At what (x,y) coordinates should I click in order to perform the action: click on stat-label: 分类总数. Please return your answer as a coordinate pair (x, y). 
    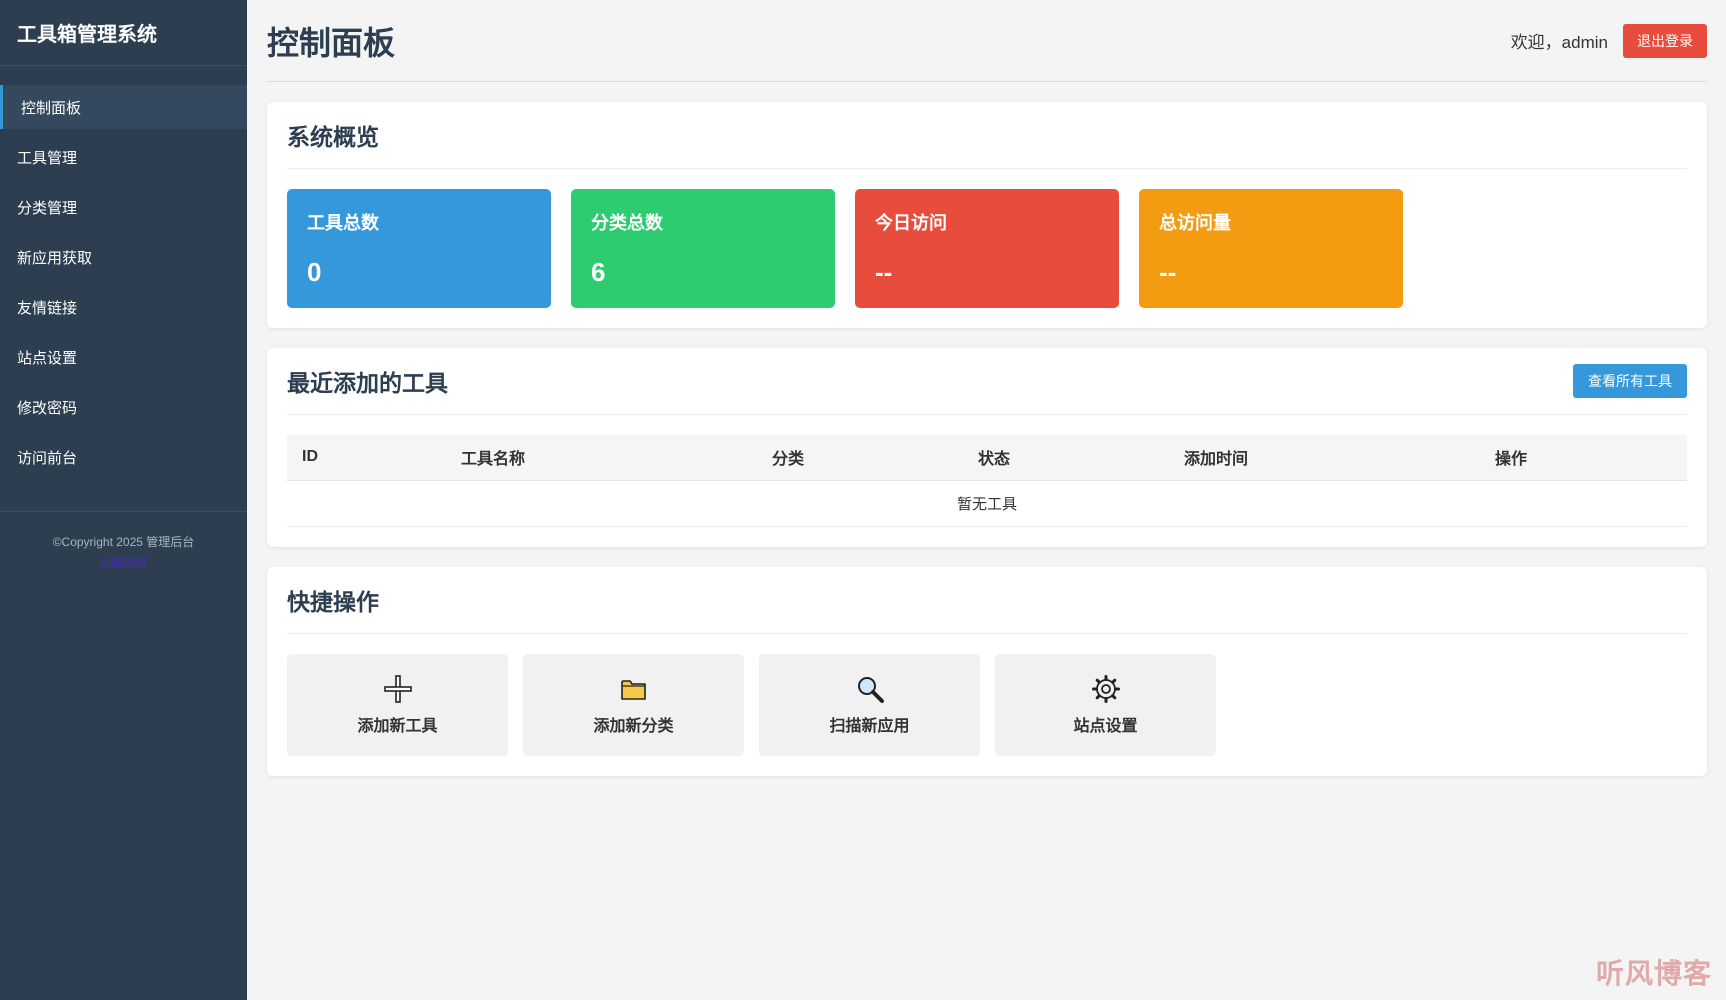
    Looking at the image, I should click on (627, 223).